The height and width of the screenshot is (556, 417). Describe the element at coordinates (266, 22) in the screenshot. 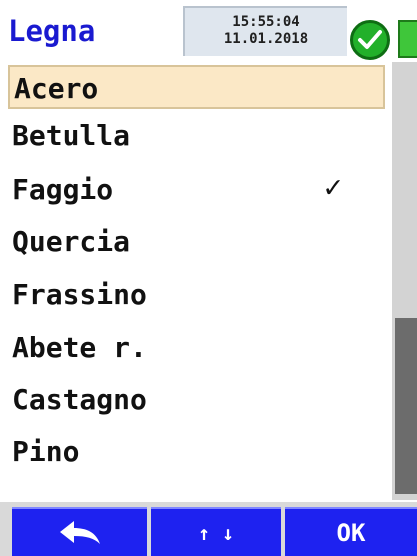

I see `clock-time: 15:55:04` at that location.